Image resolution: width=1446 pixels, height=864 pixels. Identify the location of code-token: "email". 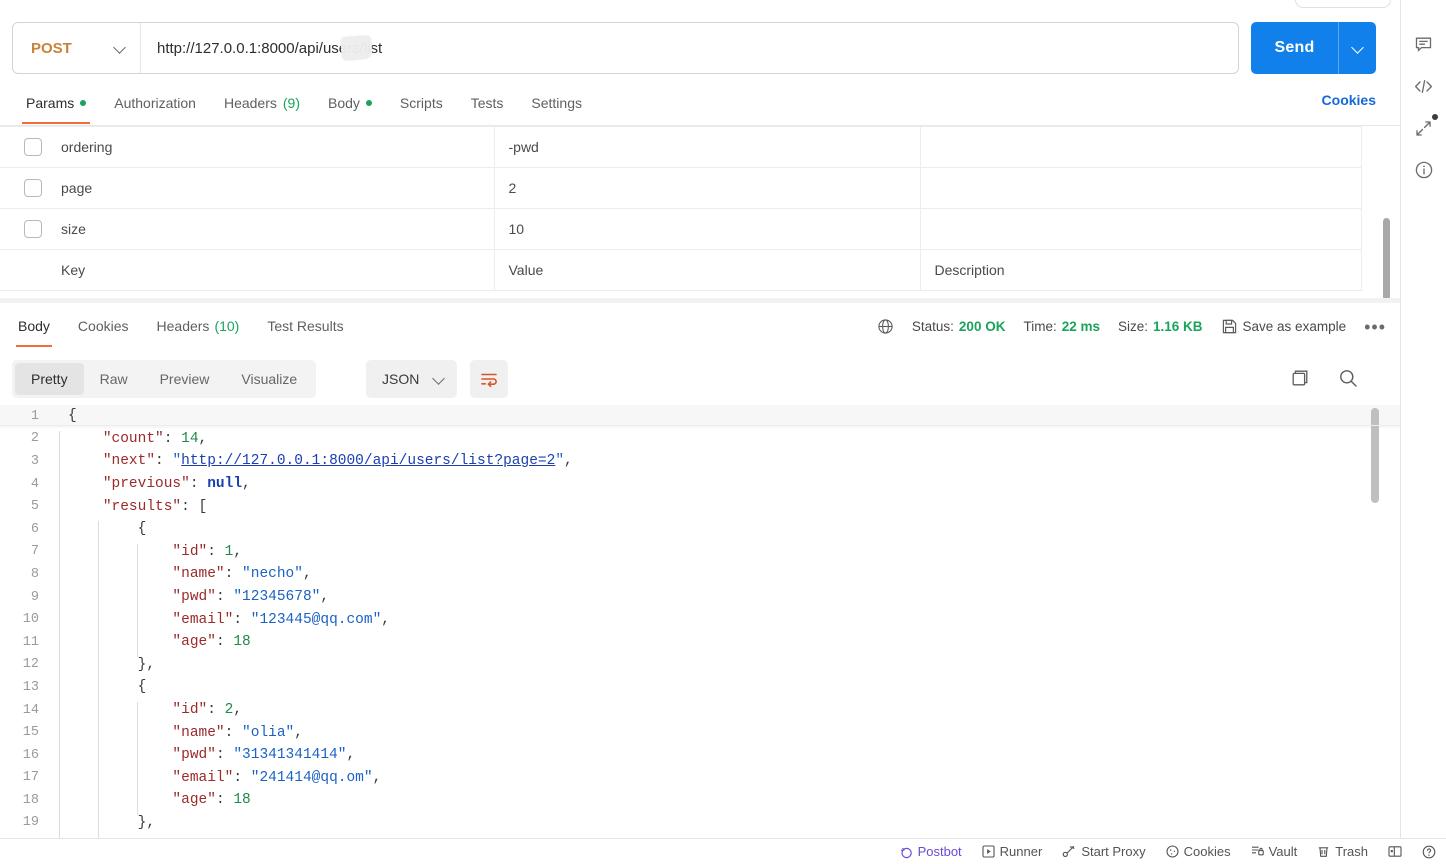
(203, 619).